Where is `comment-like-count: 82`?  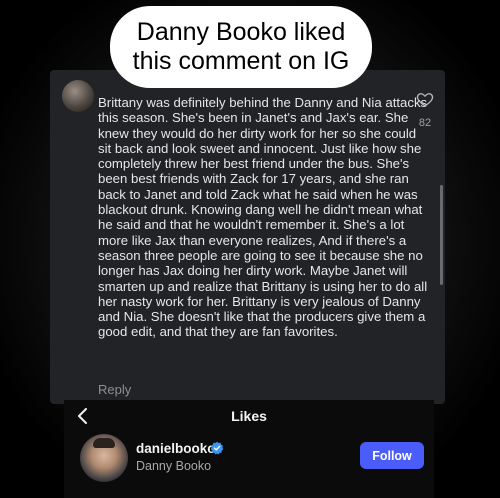
comment-like-count: 82 is located at coordinates (425, 123).